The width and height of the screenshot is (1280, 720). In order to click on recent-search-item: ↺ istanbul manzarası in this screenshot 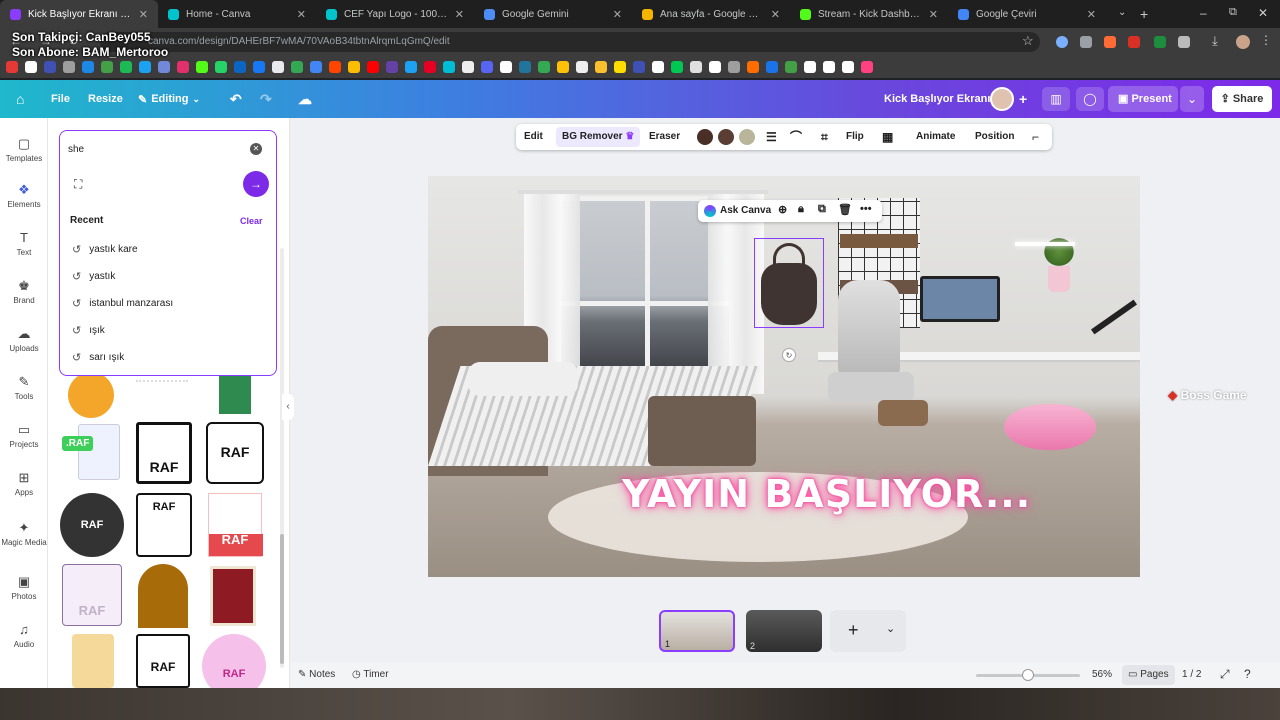, I will do `click(122, 303)`.